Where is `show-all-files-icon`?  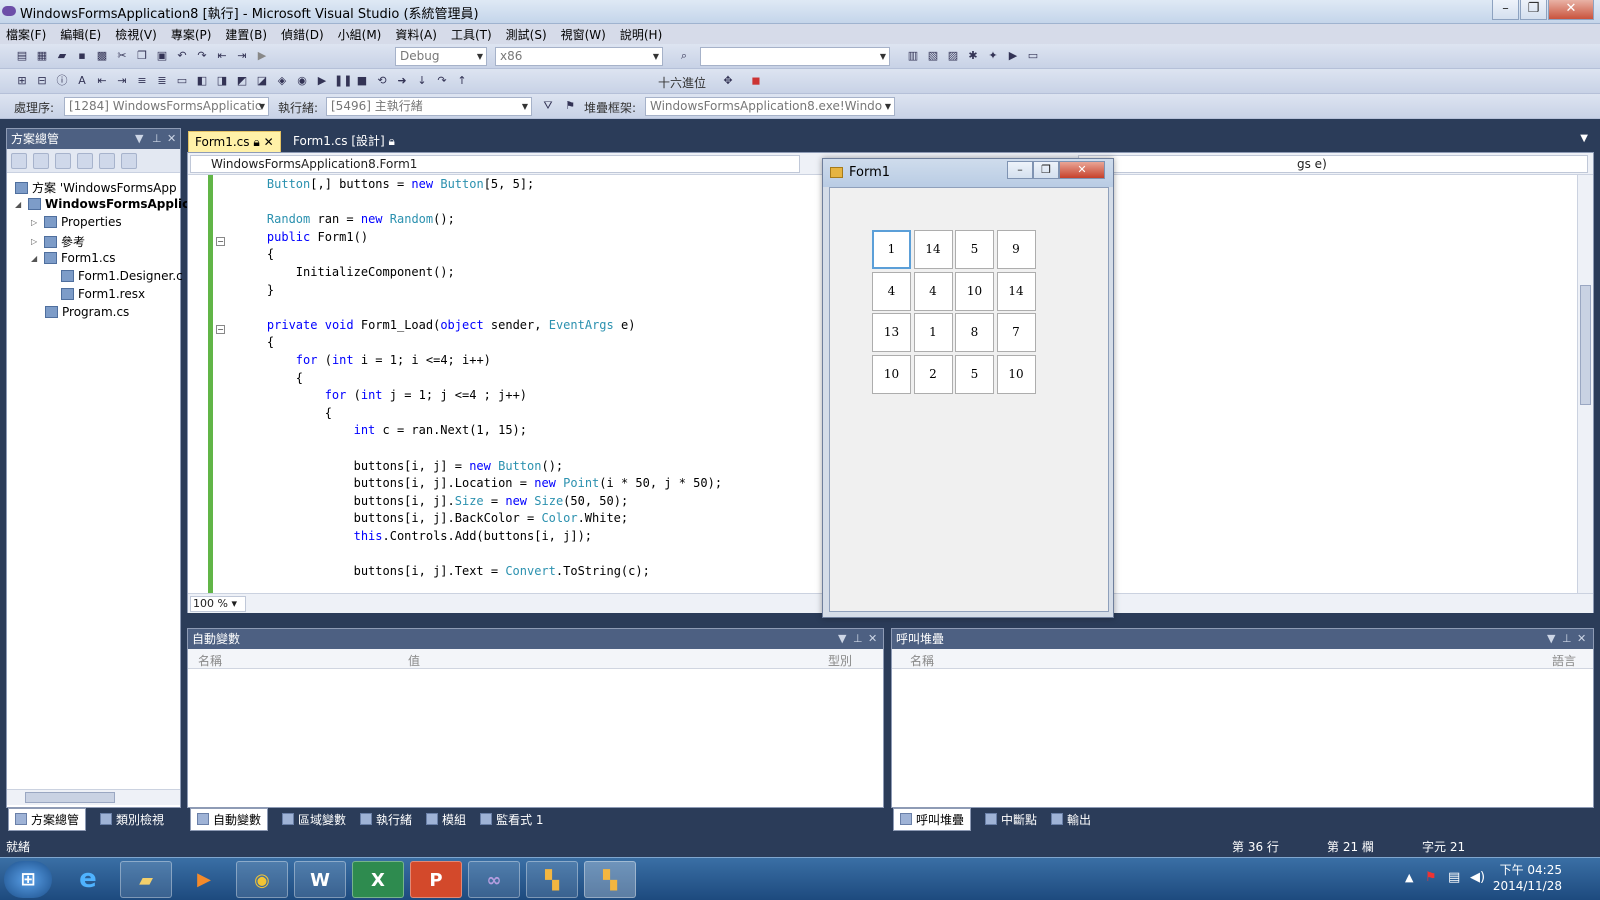 show-all-files-icon is located at coordinates (41, 161).